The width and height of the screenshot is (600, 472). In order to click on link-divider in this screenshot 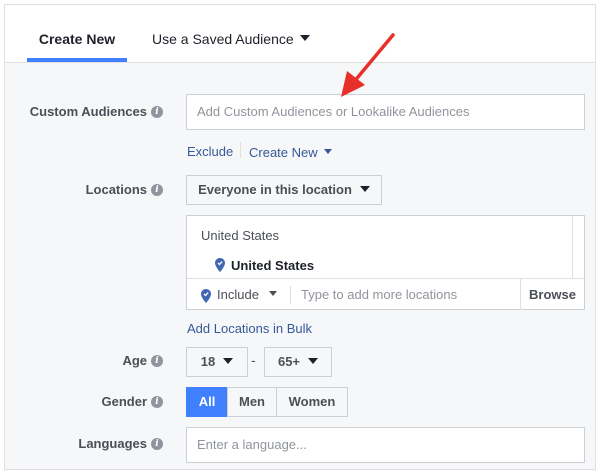, I will do `click(240, 150)`.